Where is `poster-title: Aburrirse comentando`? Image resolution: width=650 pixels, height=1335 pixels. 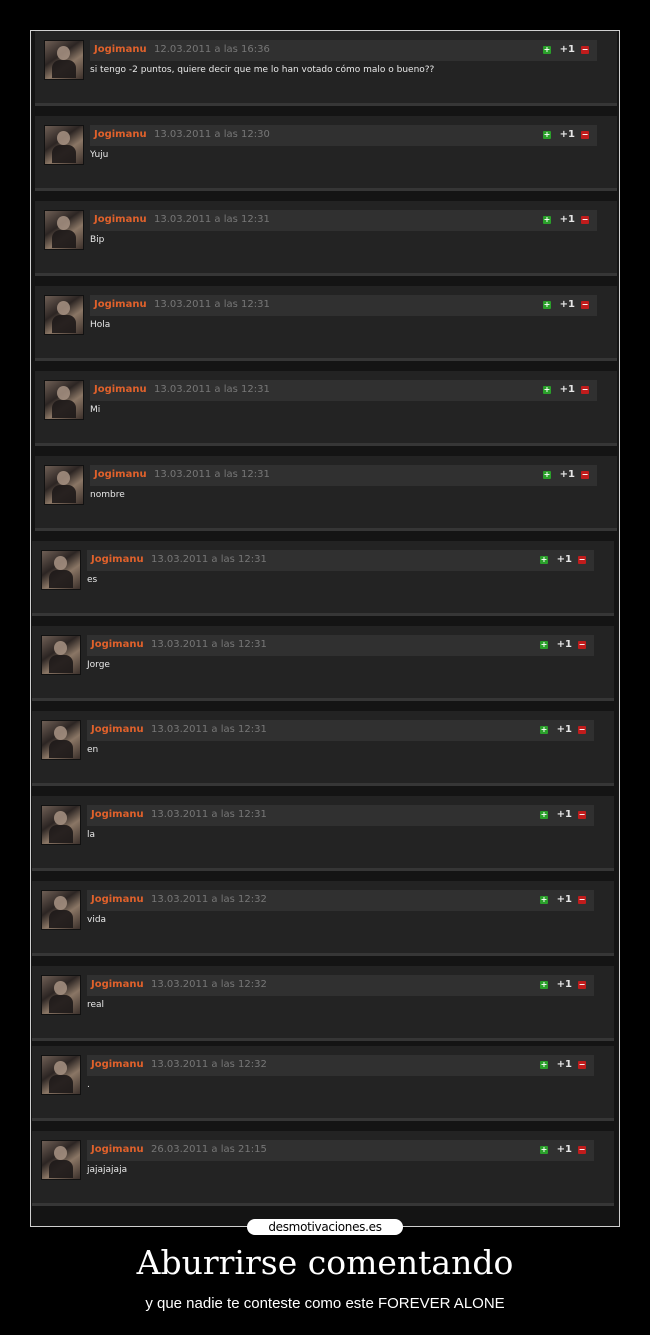 poster-title: Aburrirse comentando is located at coordinates (325, 1262).